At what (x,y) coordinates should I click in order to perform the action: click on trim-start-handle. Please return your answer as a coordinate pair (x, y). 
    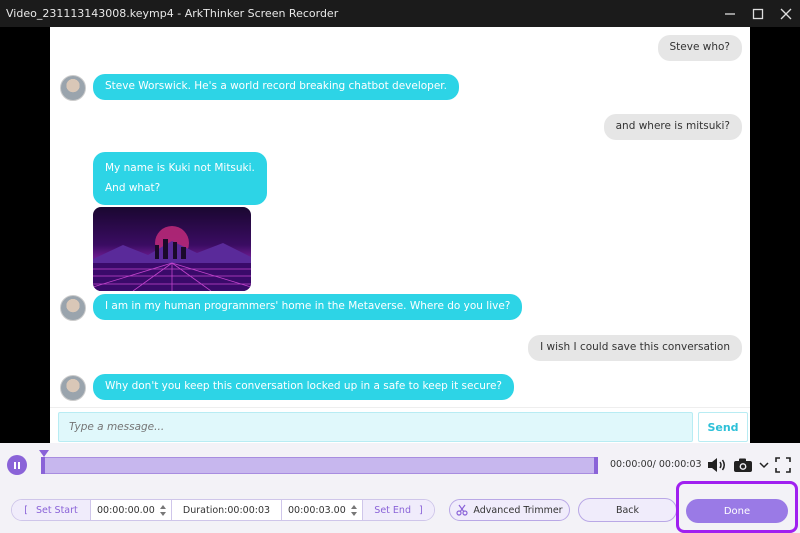
    Looking at the image, I should click on (43, 465).